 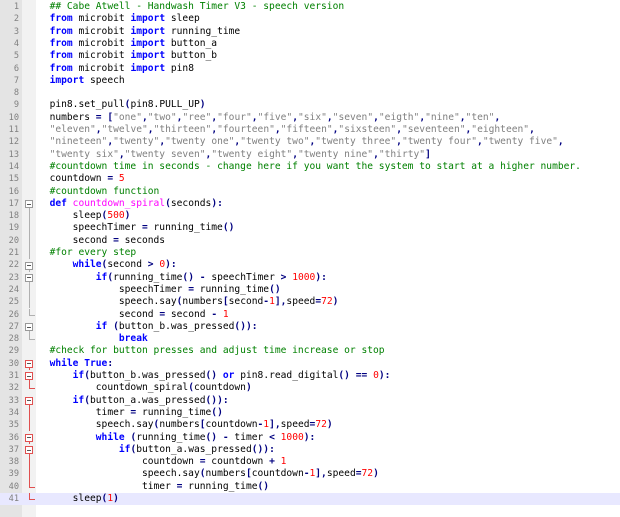 I want to click on line-number: 38, so click(x=13, y=462).